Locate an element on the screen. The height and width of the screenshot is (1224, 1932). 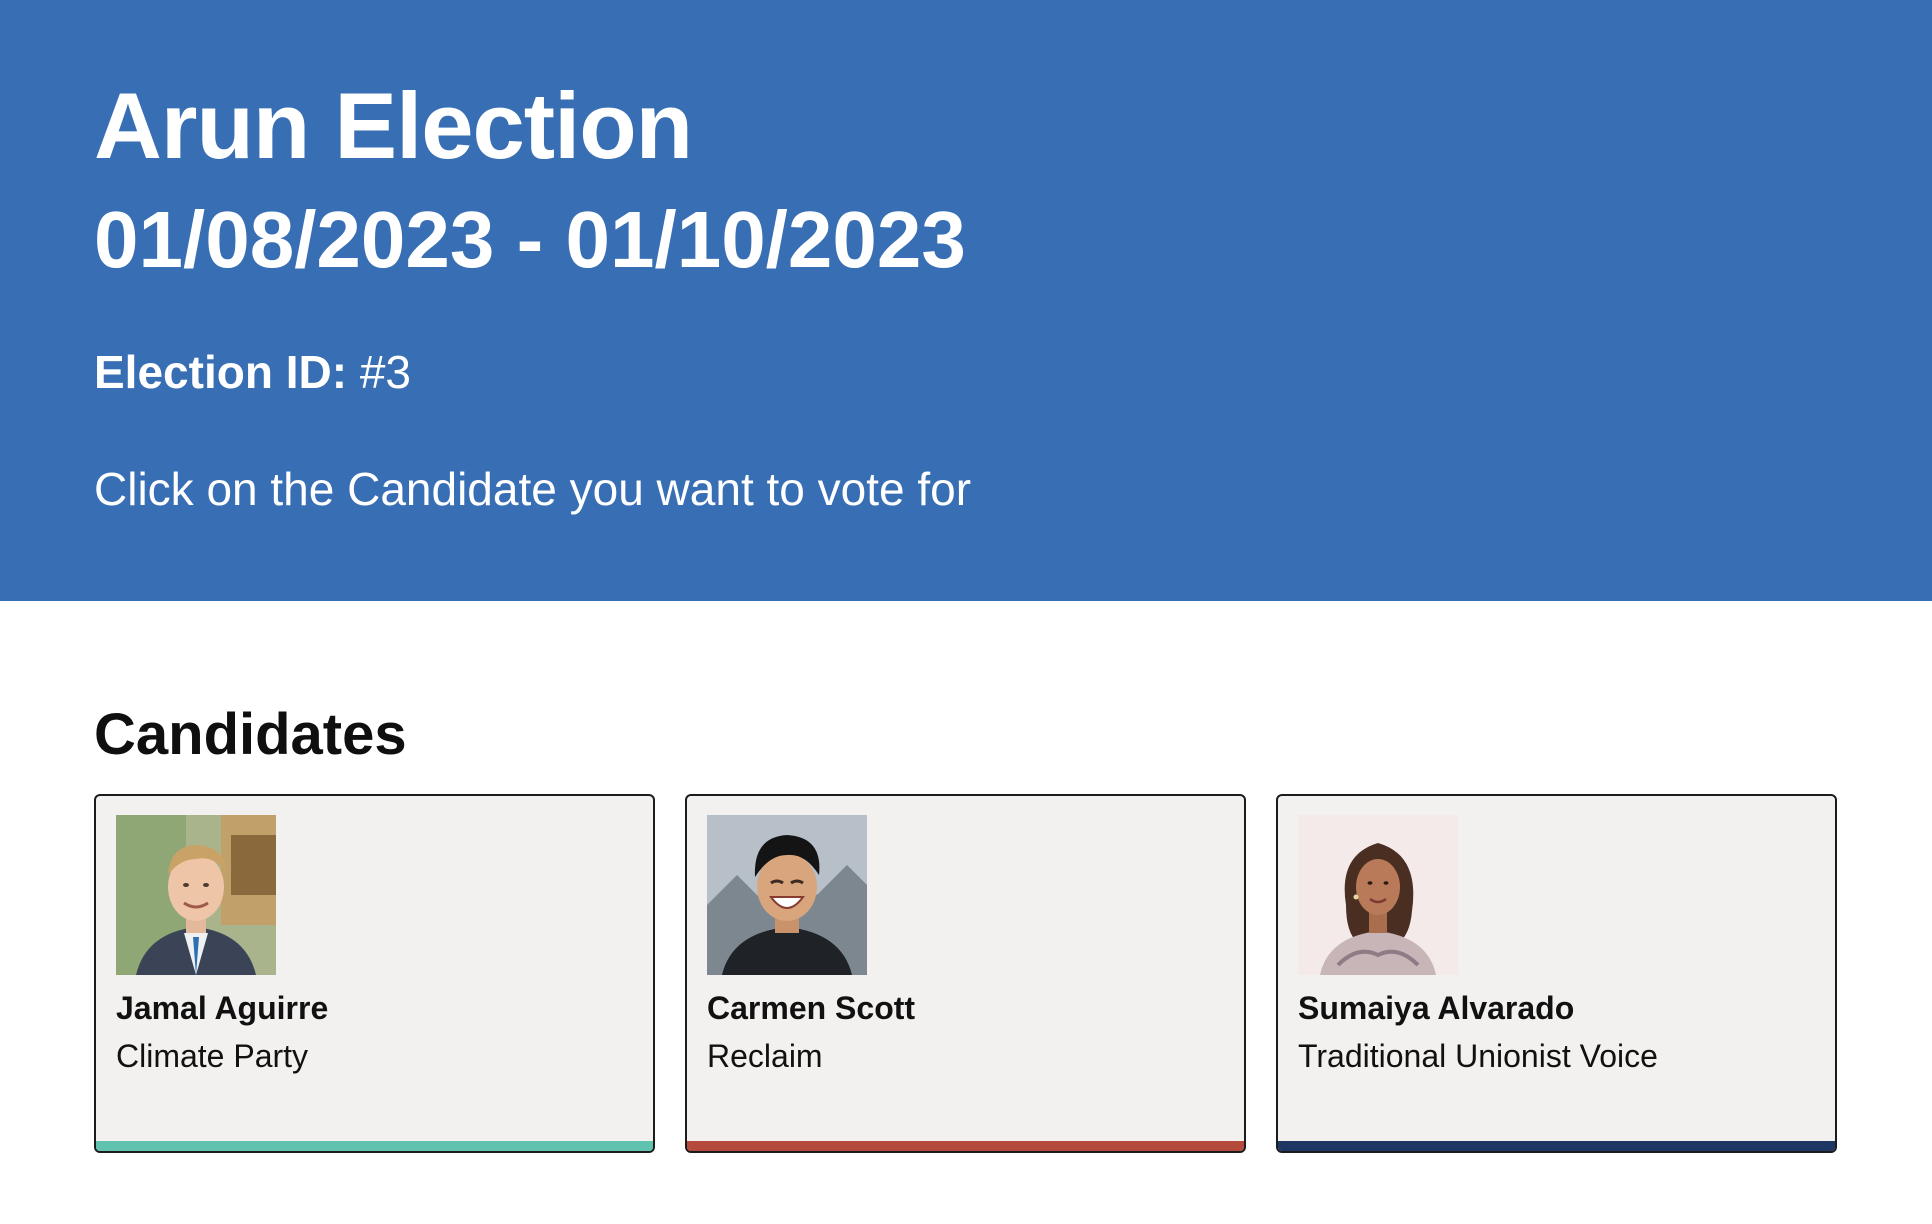
election-id: Election ID: #3 is located at coordinates (252, 372).